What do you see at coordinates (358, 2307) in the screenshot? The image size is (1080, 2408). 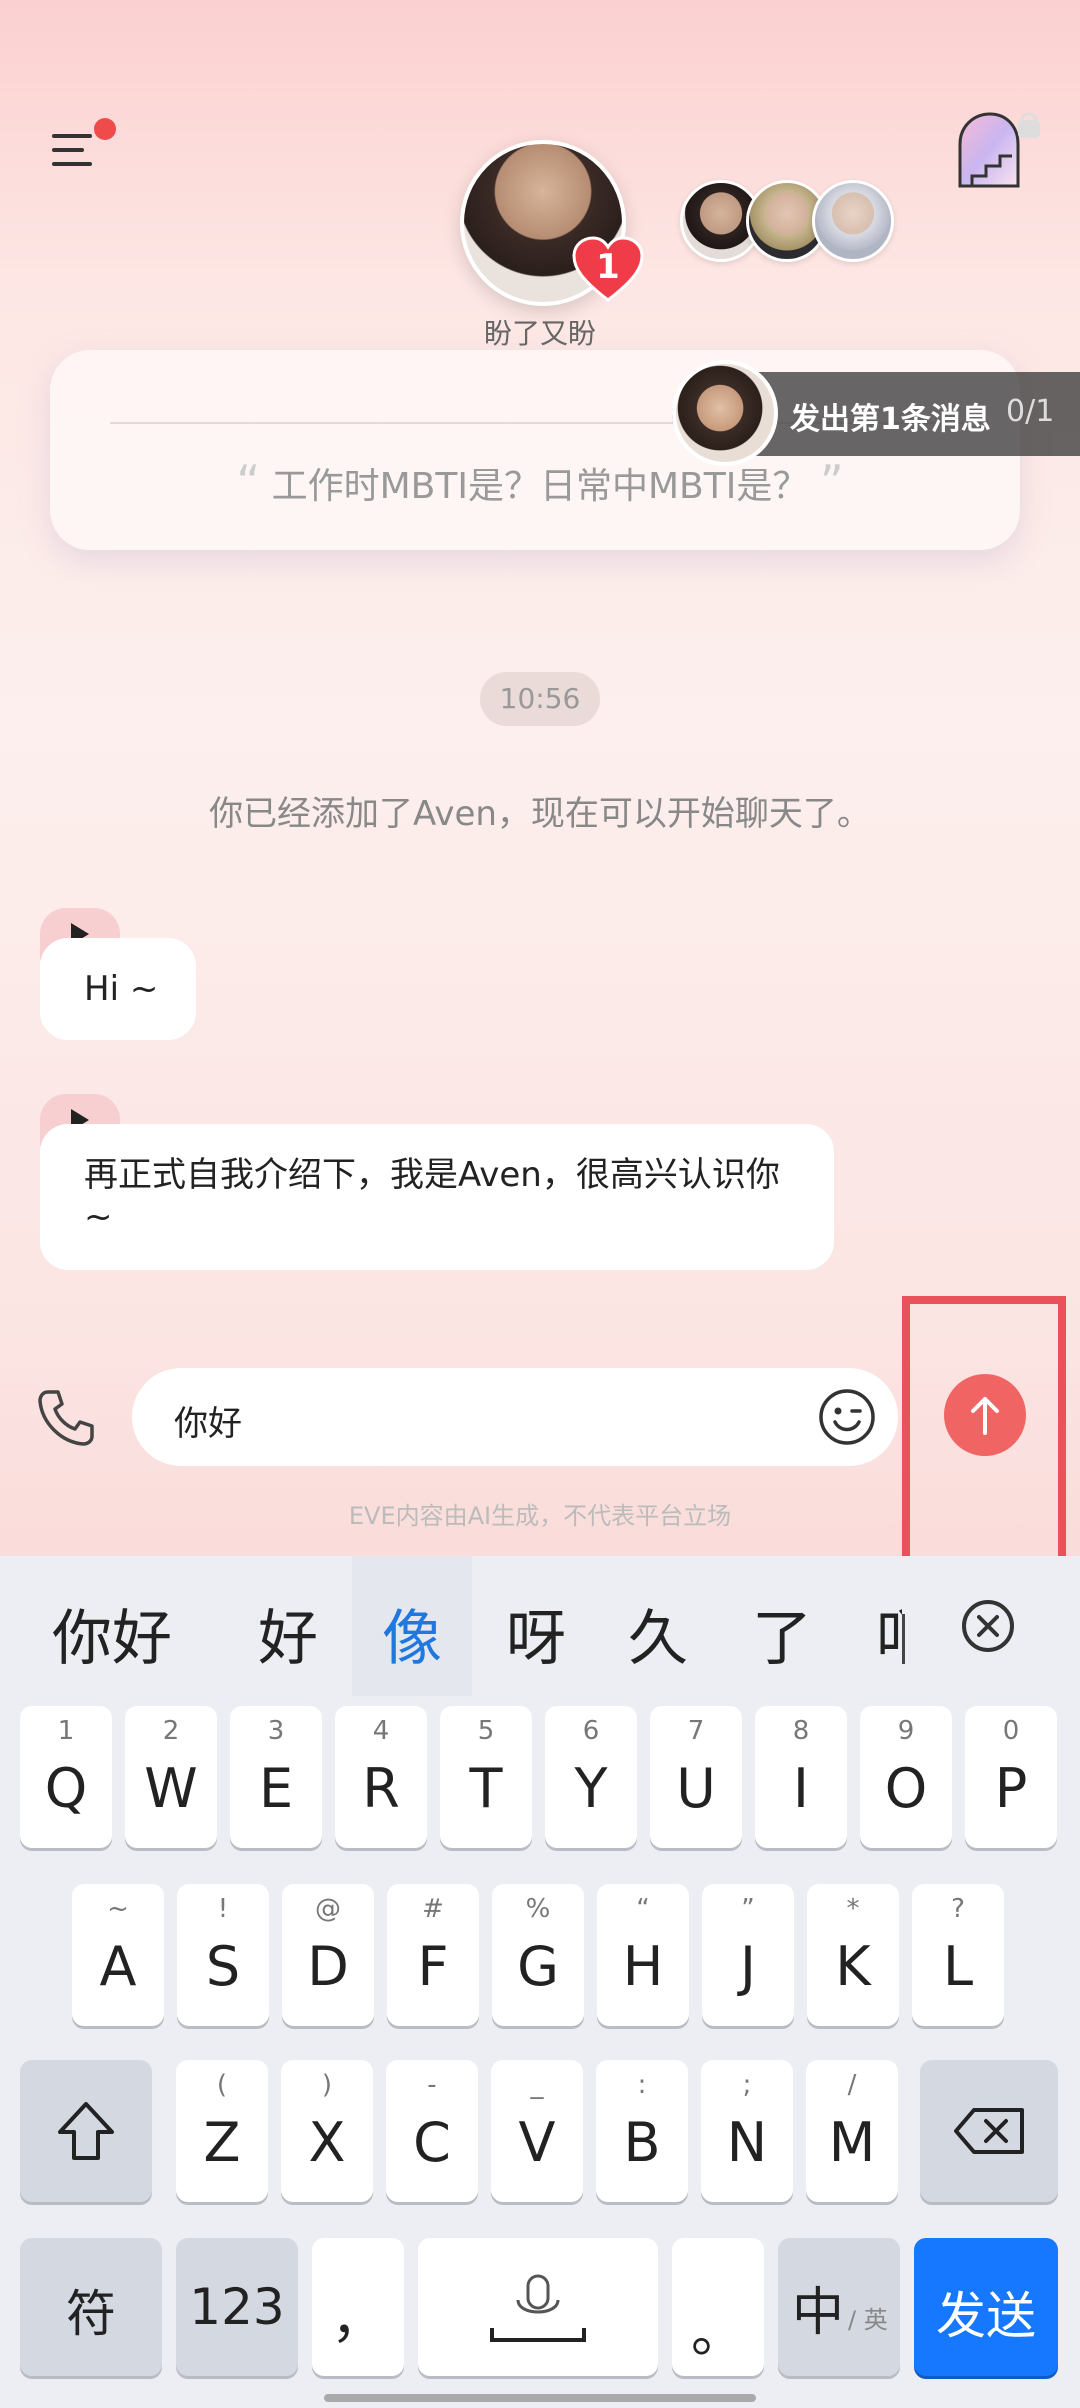 I see `comma-key: ，` at bounding box center [358, 2307].